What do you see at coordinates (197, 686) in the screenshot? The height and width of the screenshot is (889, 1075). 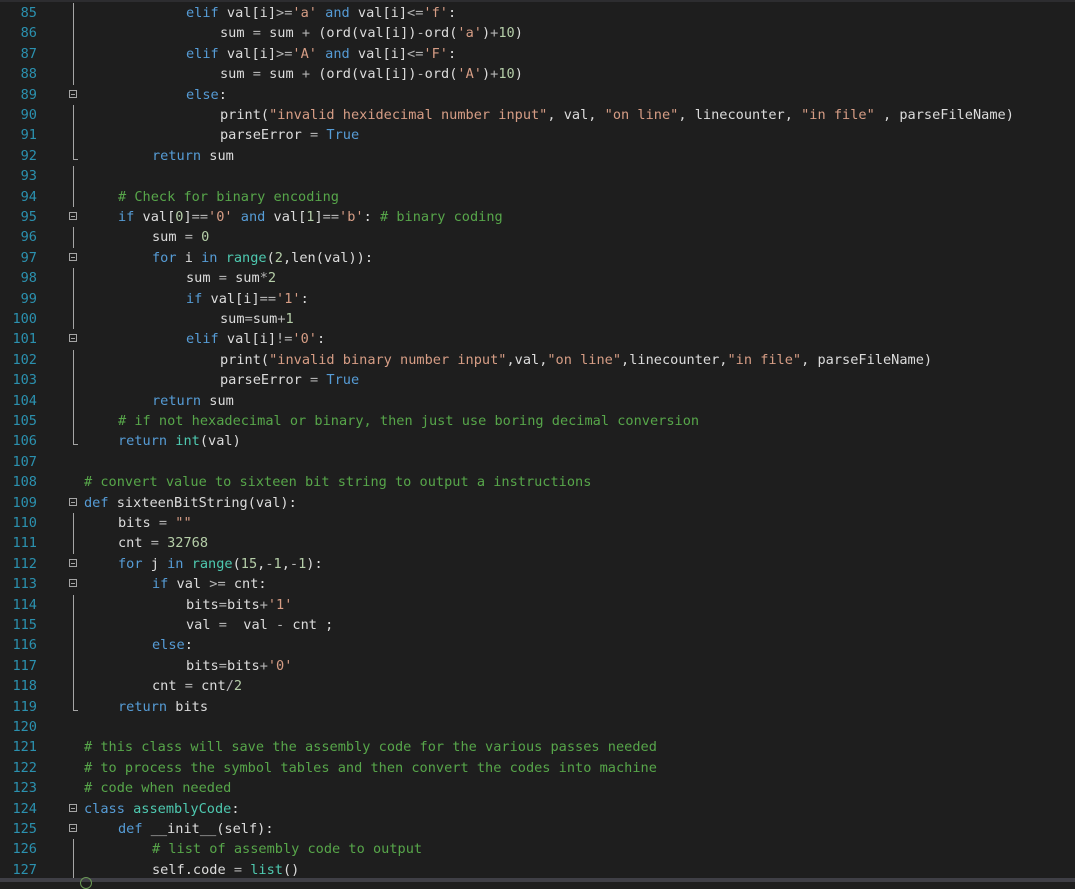 I see `code-text: cnt = cnt/2` at bounding box center [197, 686].